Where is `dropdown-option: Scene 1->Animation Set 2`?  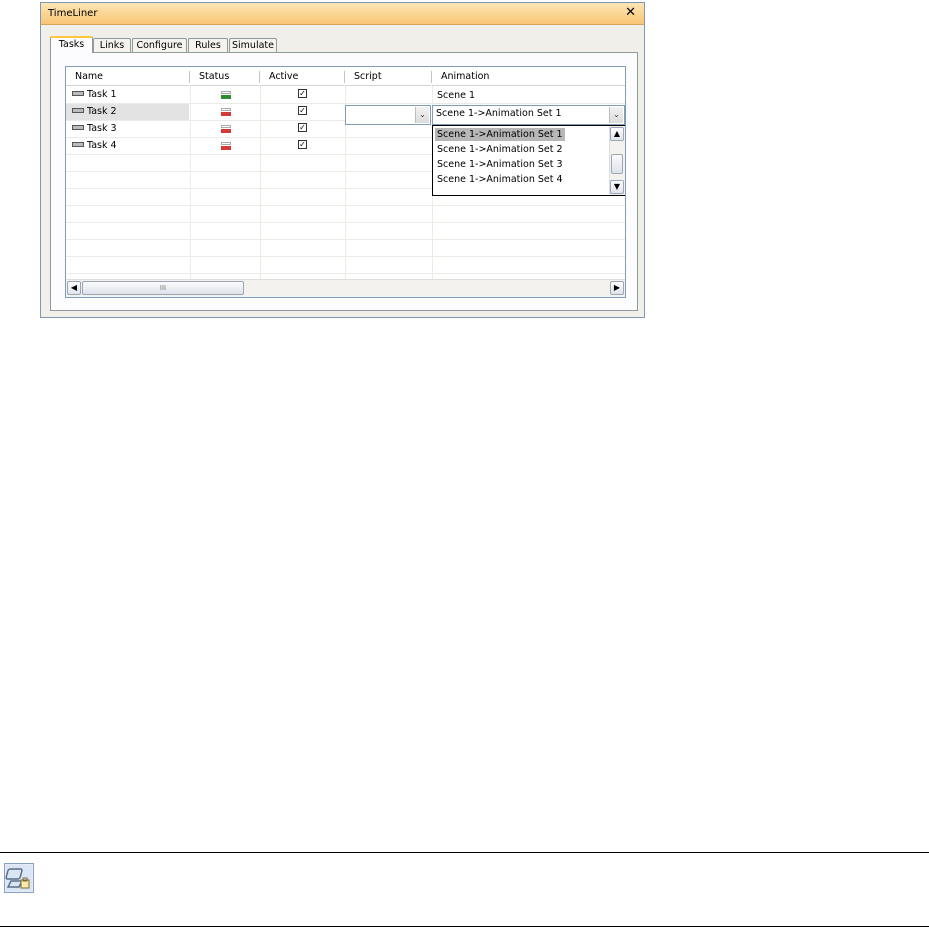
dropdown-option: Scene 1->Animation Set 2 is located at coordinates (500, 149).